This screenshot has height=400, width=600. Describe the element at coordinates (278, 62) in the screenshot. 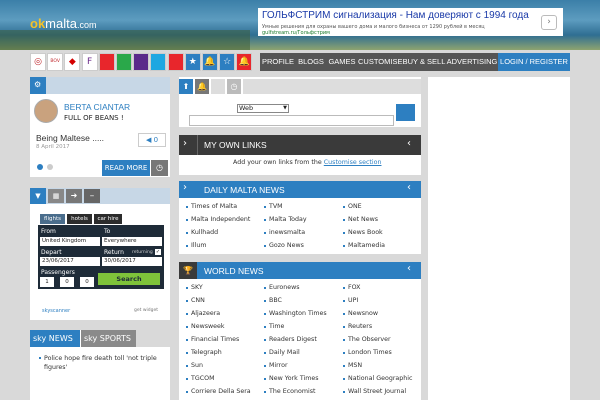

I see `nav-profile: PROFILE` at that location.